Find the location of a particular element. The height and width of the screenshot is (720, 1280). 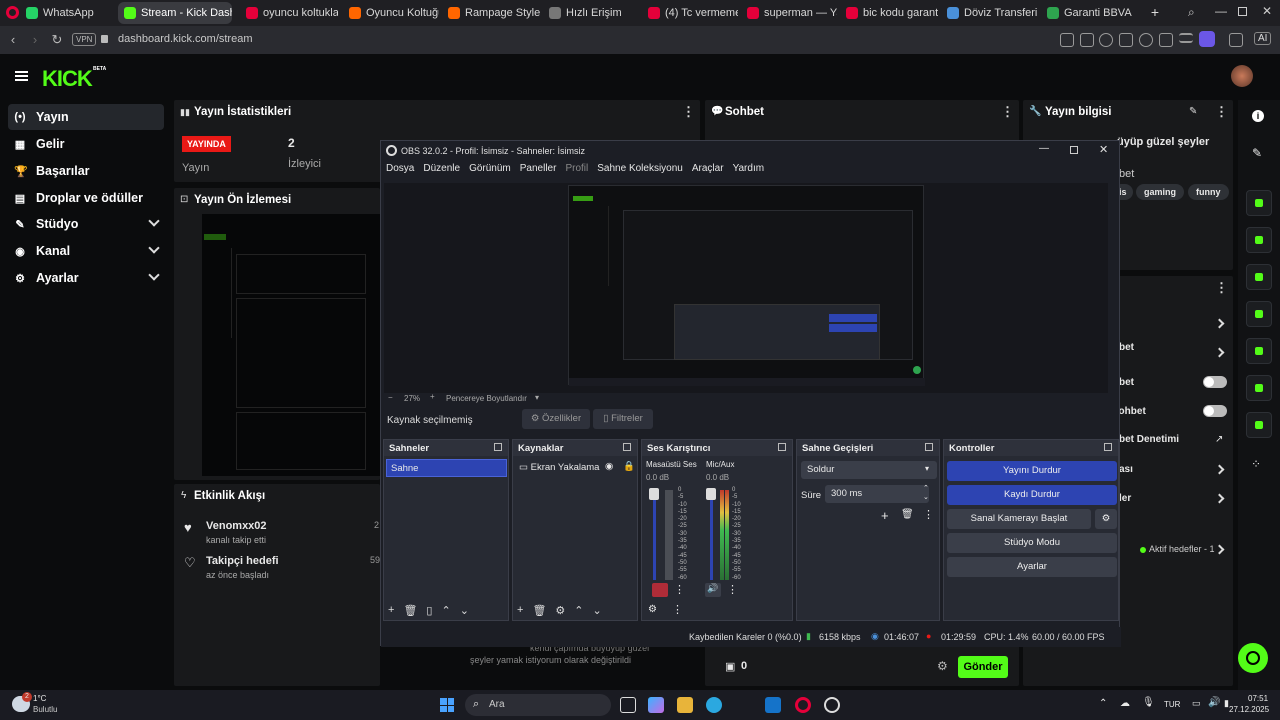

down-icon: ⌄ is located at coordinates (464, 611).